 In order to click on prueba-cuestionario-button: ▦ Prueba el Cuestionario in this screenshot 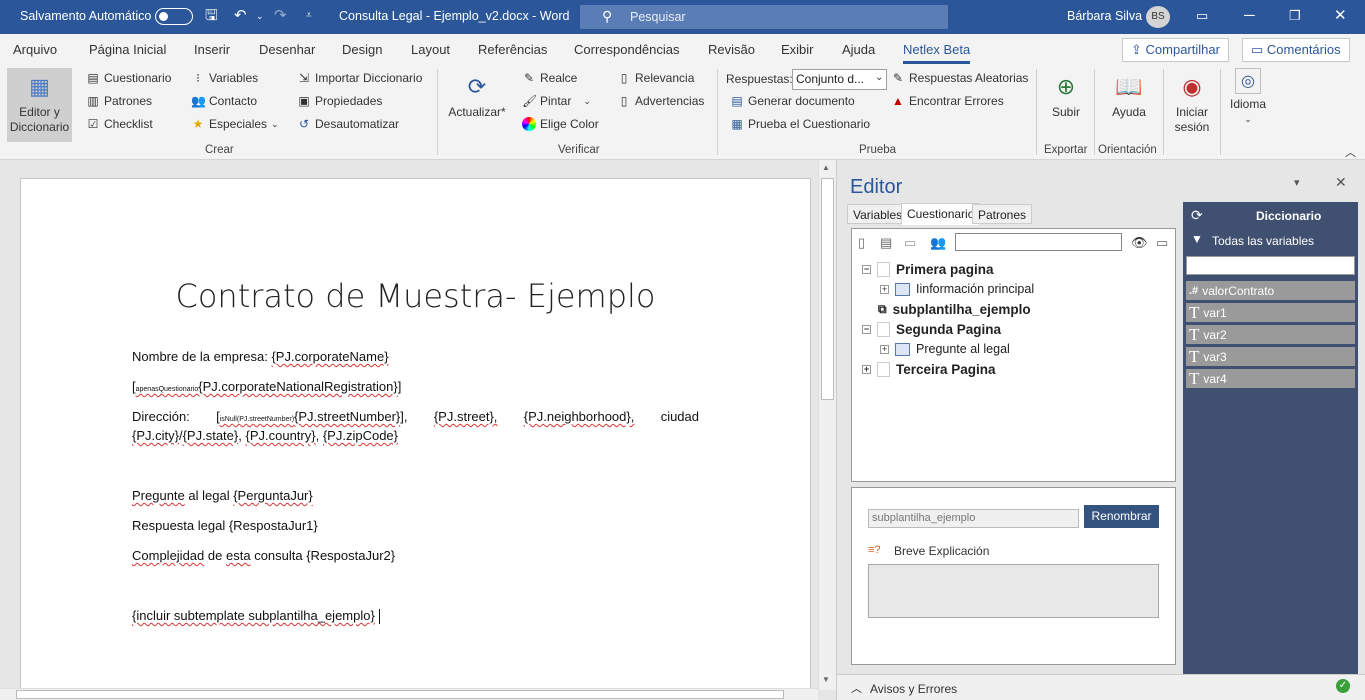, I will do `click(800, 124)`.